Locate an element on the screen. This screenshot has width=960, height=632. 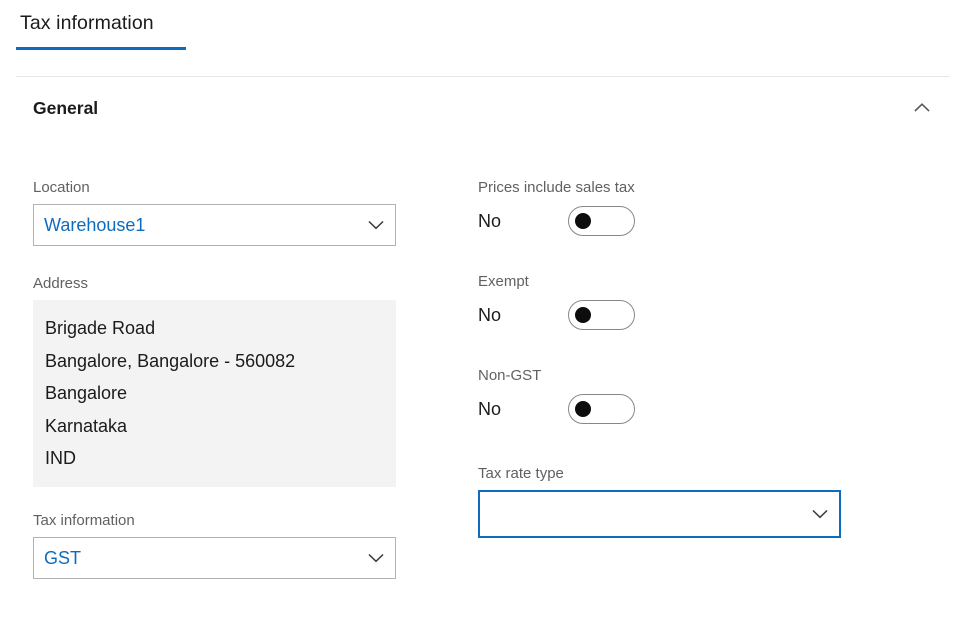
non-gst-label: Non-GST is located at coordinates (510, 375).